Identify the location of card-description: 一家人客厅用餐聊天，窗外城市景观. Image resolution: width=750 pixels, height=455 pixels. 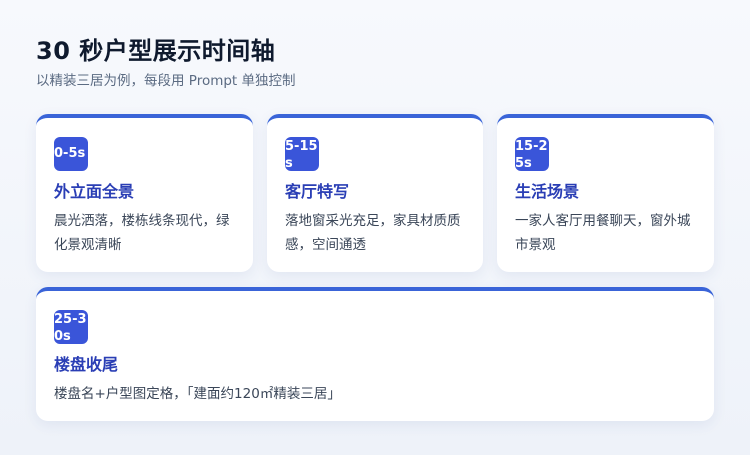
(603, 233).